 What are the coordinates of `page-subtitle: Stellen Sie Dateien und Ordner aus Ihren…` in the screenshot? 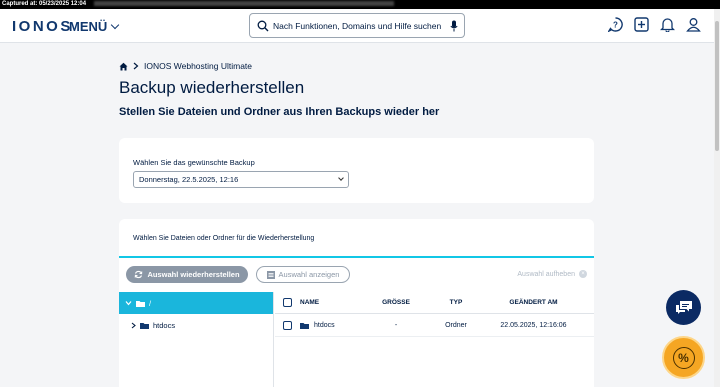 It's located at (279, 112).